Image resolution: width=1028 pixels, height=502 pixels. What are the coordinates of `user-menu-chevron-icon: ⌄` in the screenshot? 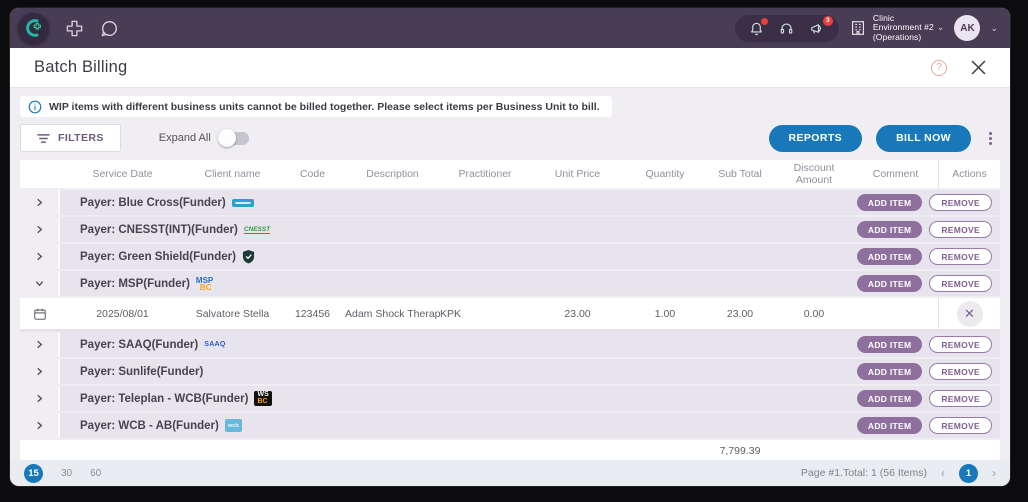 It's located at (994, 28).